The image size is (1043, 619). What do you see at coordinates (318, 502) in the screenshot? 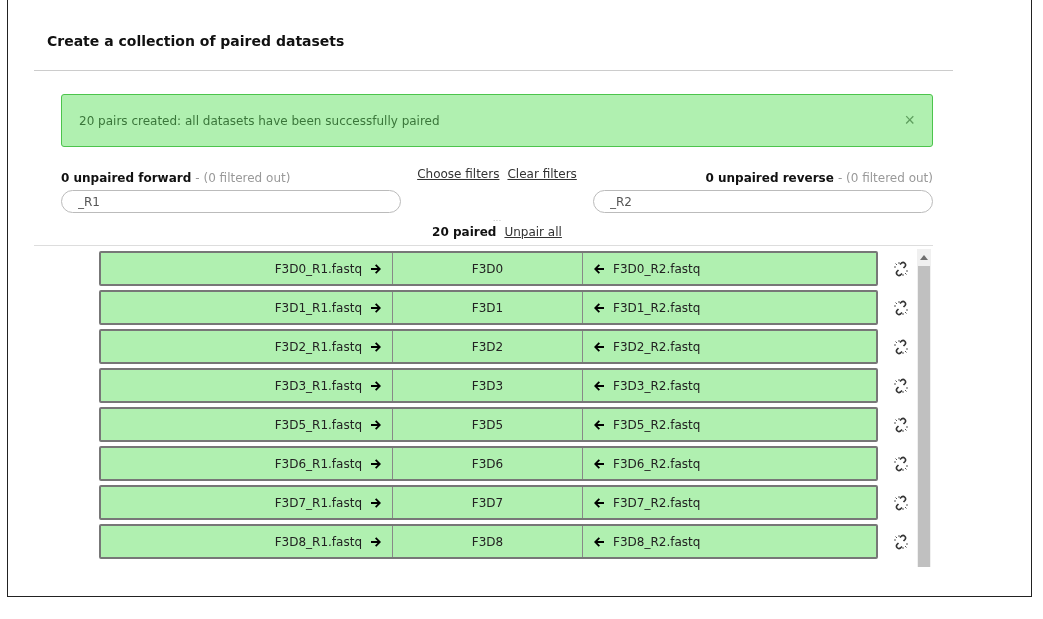
I see `forward-dataset: F3D7_R1.fastq` at bounding box center [318, 502].